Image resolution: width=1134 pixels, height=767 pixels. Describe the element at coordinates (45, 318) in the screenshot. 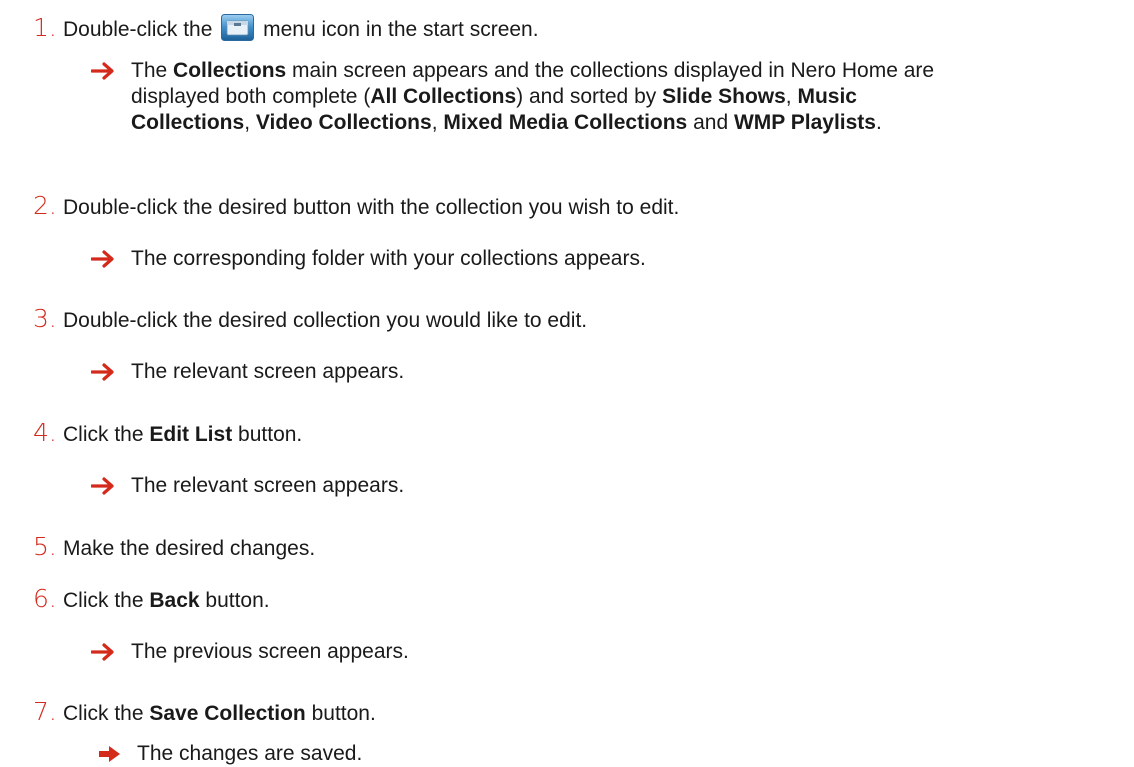

I see `step-number: 3.` at that location.